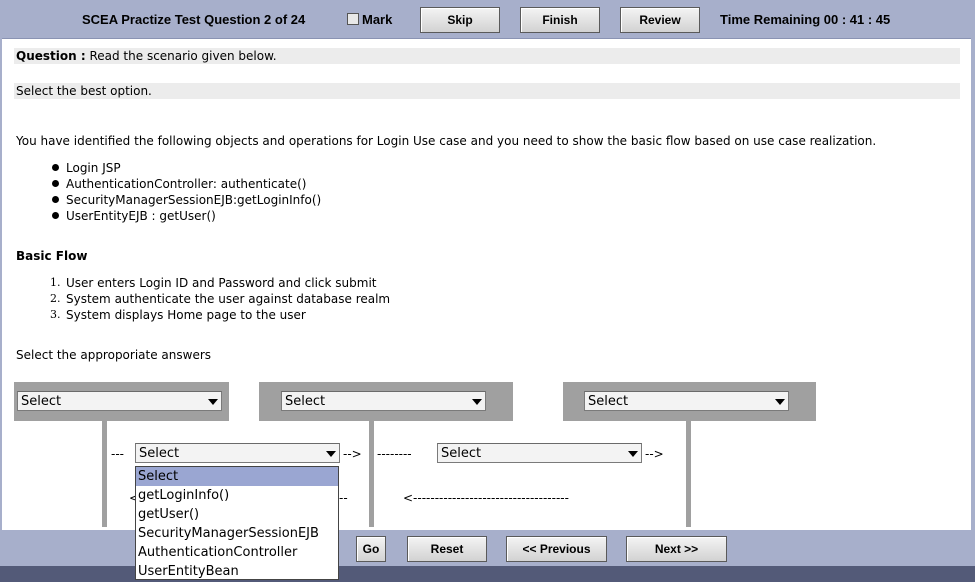 Image resolution: width=975 pixels, height=582 pixels. Describe the element at coordinates (194, 19) in the screenshot. I see `test-title: SCEA Practize Test Question 2 of 24` at that location.